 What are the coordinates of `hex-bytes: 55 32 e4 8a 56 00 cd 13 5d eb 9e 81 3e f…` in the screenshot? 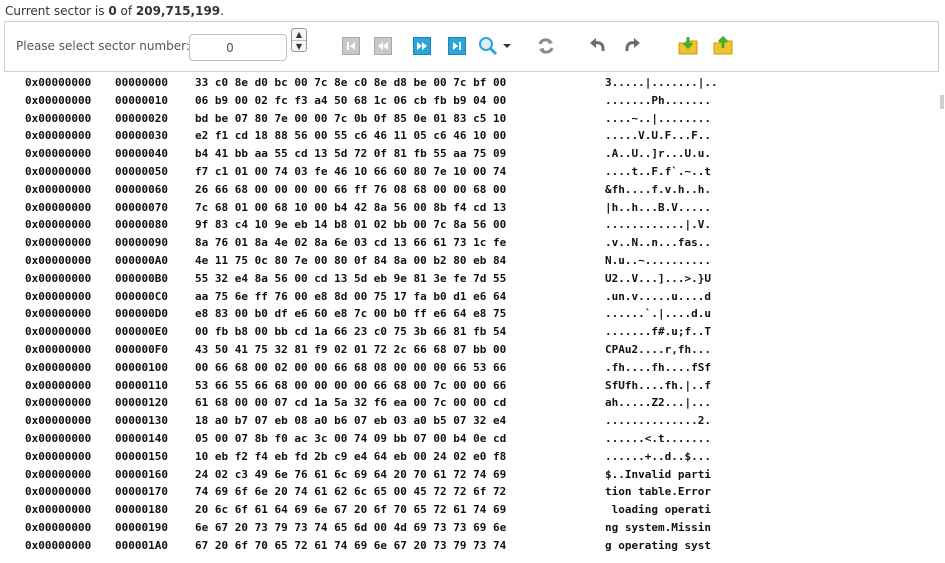 It's located at (351, 278).